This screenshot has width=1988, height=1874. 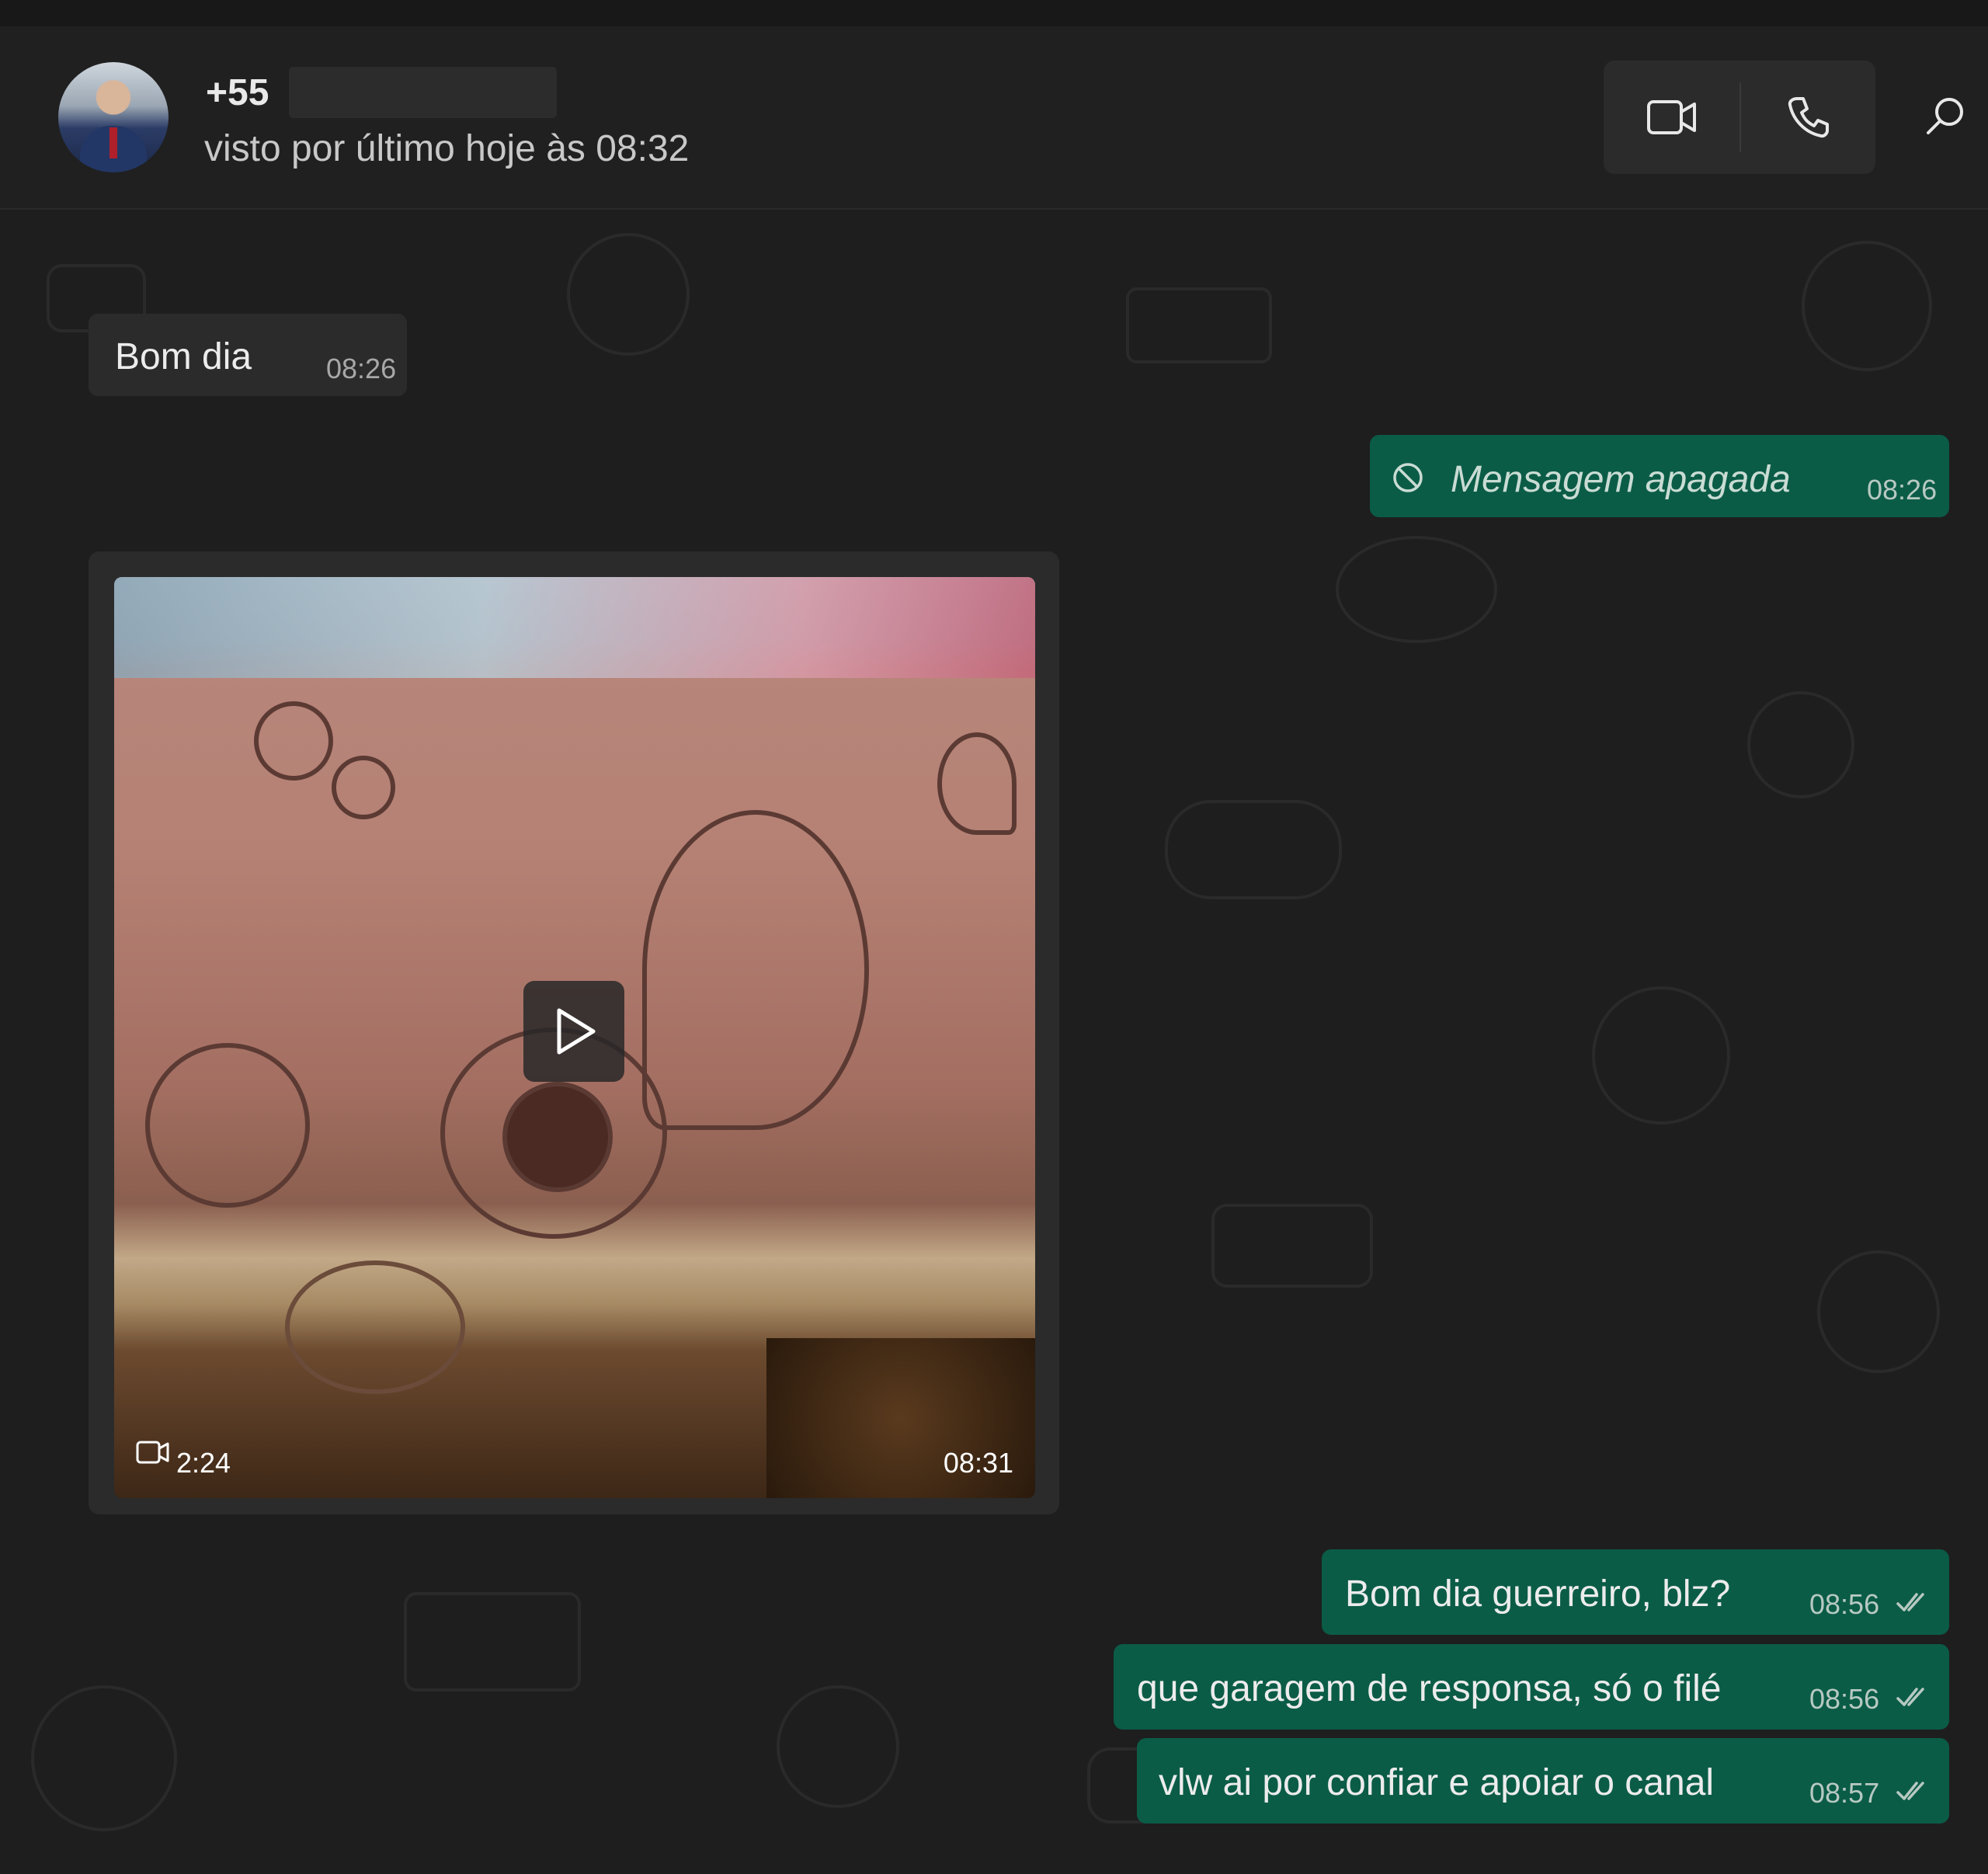 I want to click on search-icon, so click(x=1945, y=116).